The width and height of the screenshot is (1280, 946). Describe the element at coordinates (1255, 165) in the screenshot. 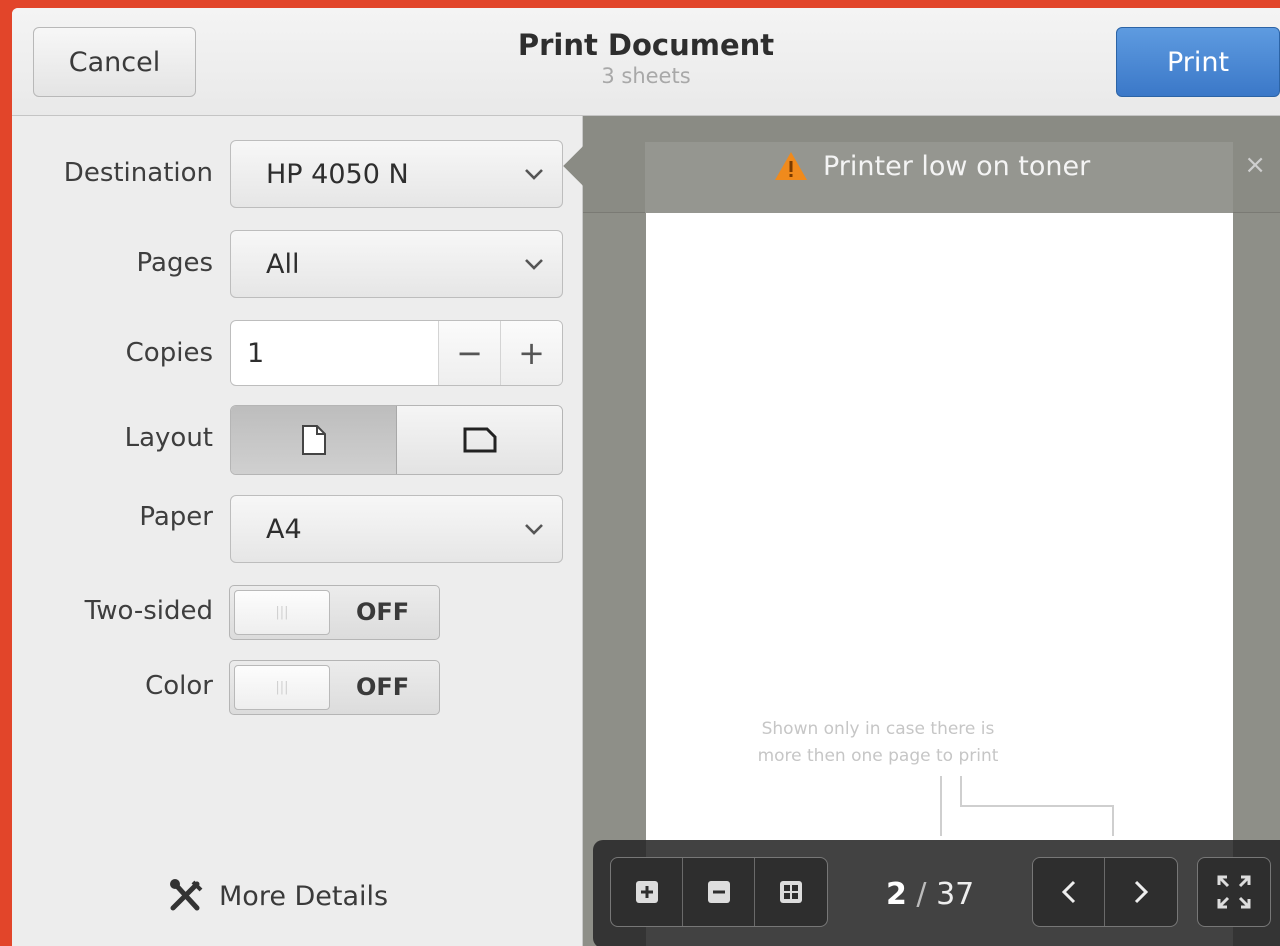

I see `close-icon: ×` at that location.